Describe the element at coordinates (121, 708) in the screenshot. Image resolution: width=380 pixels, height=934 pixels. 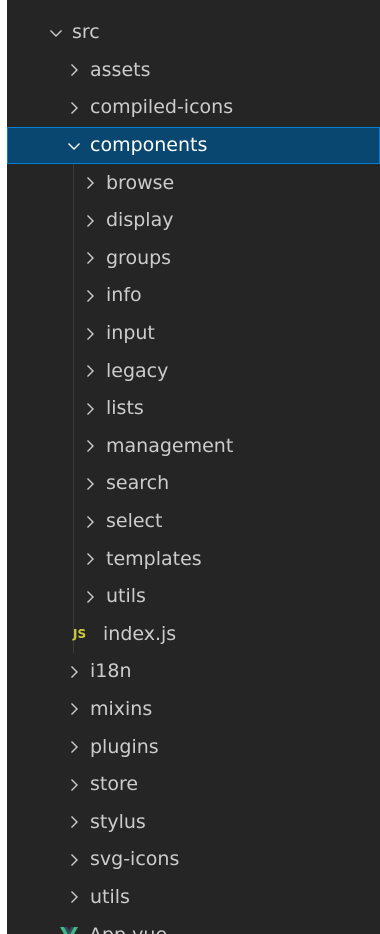
I see `folder-label: mixins` at that location.